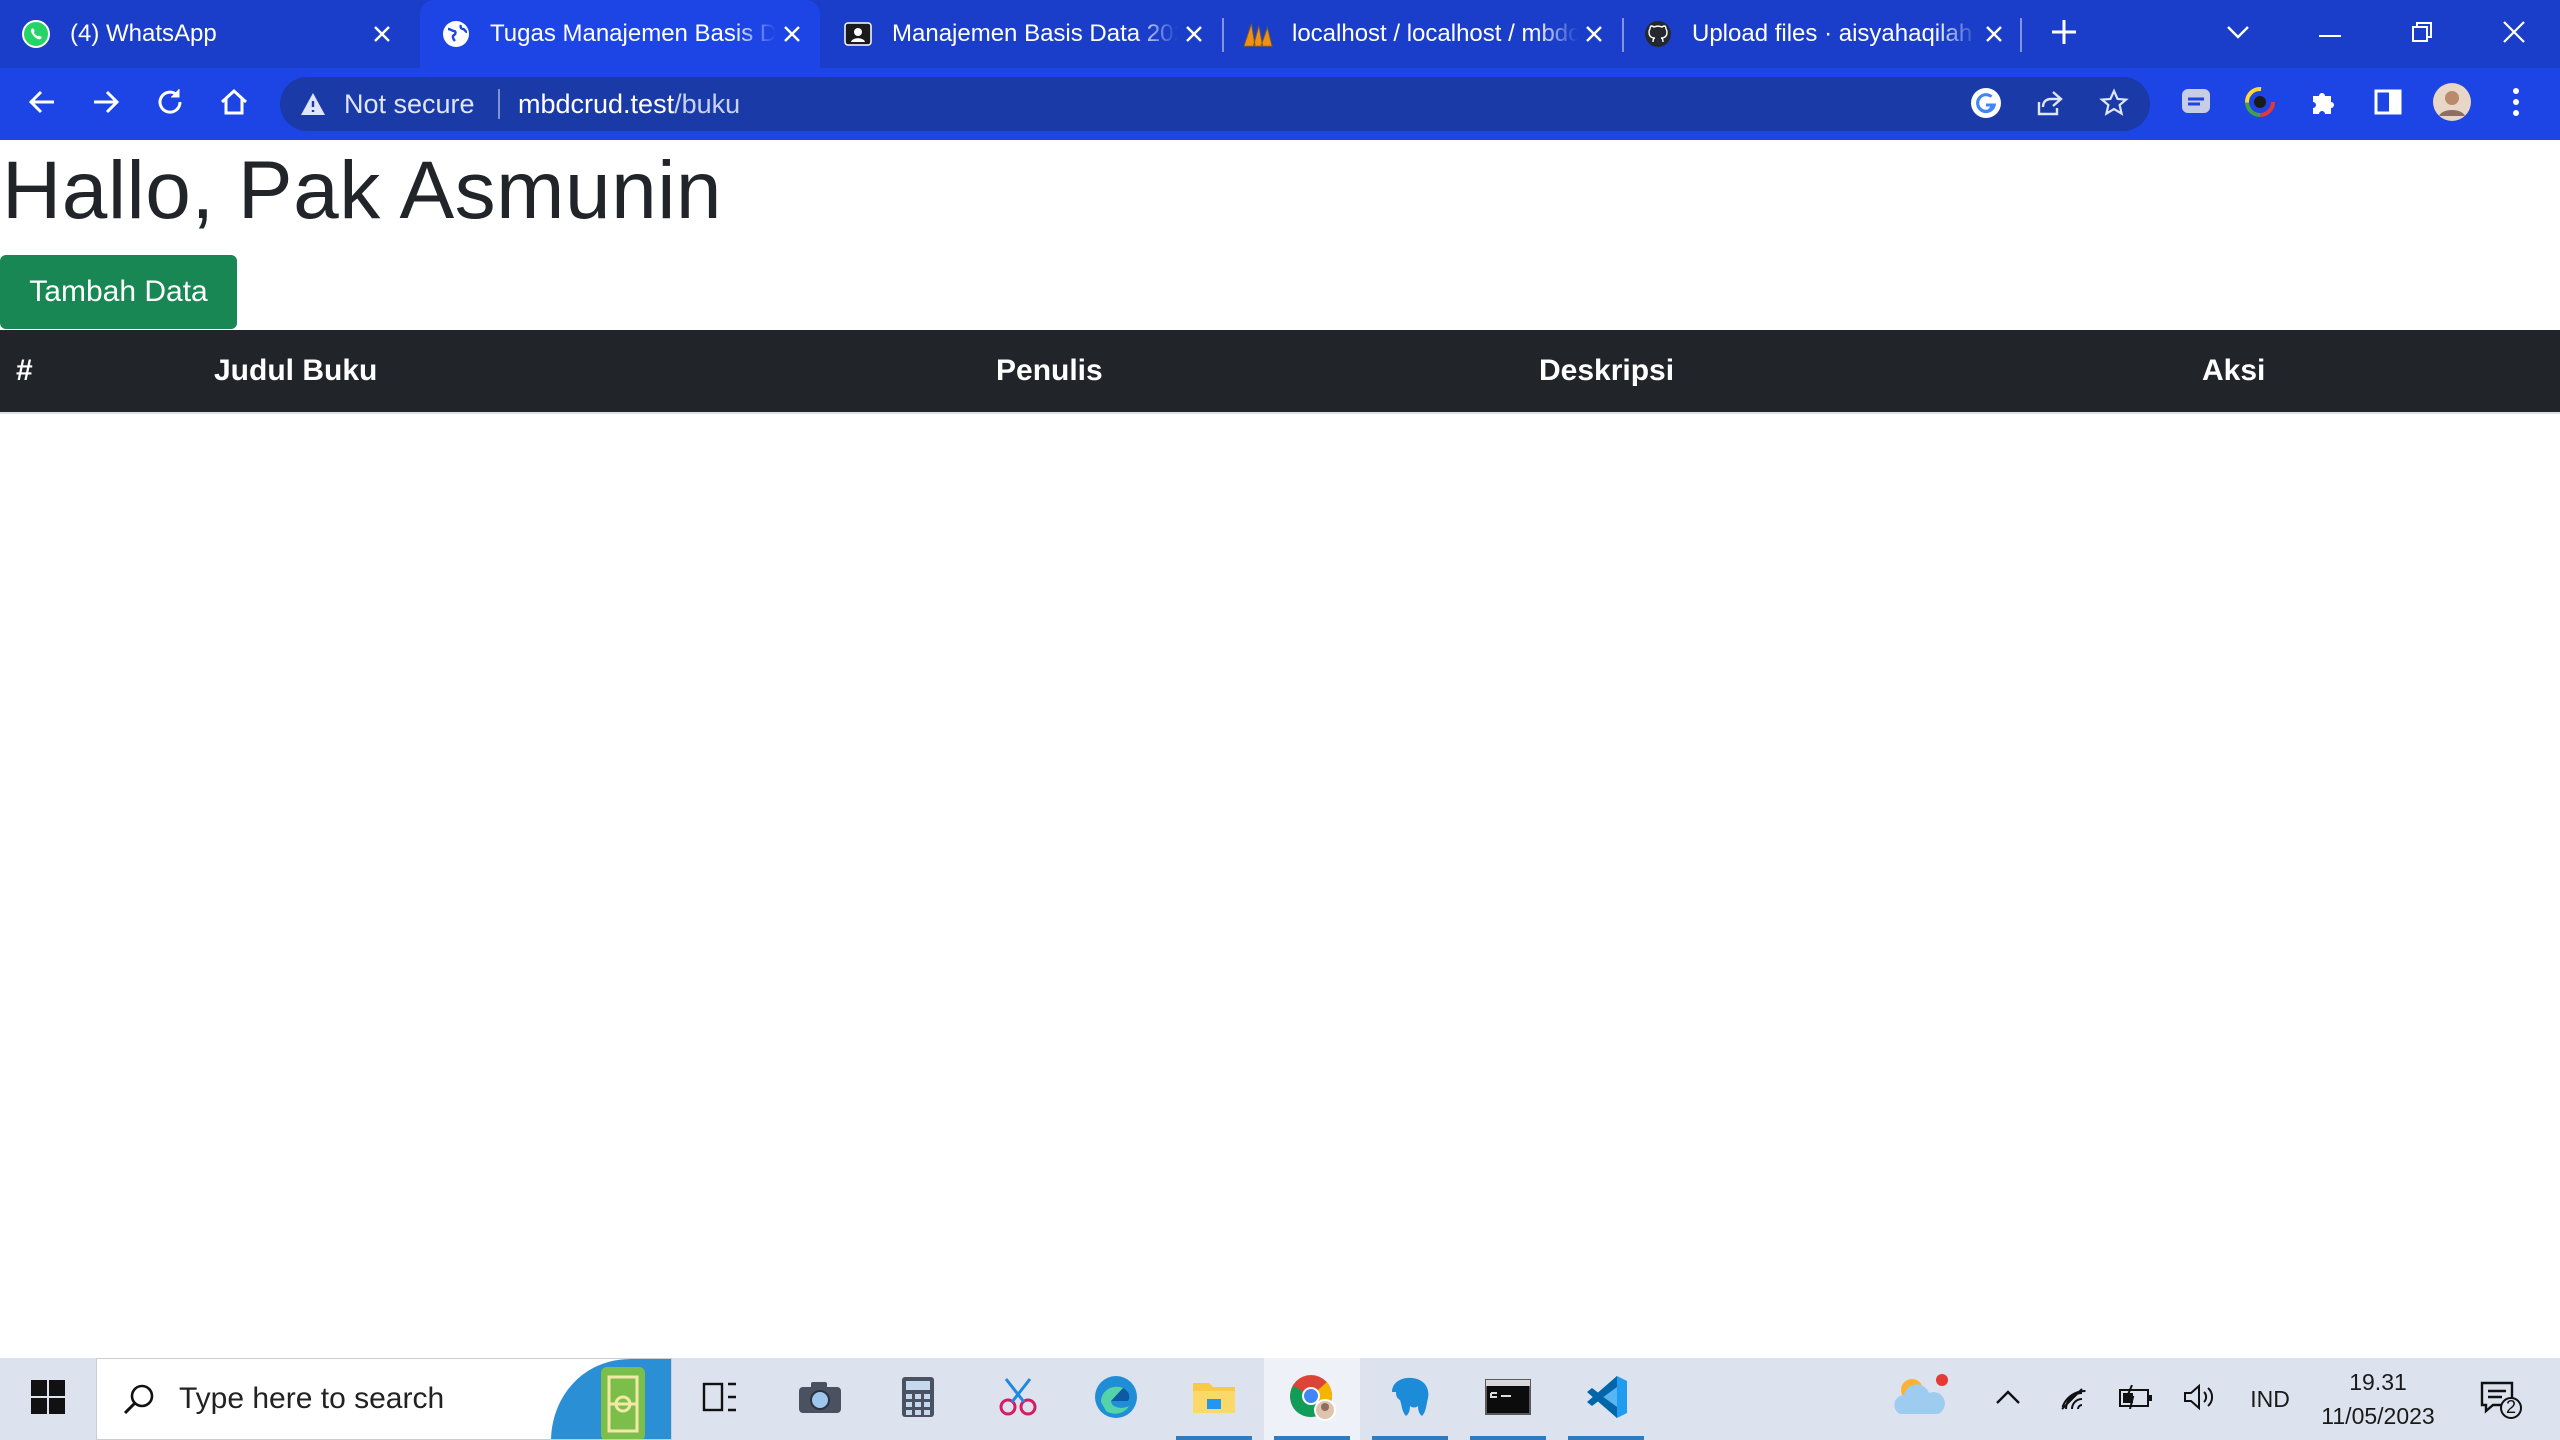 The image size is (2560, 1440). Describe the element at coordinates (1035, 33) in the screenshot. I see `tab-title: Manajemen Basis Data 2023` at that location.